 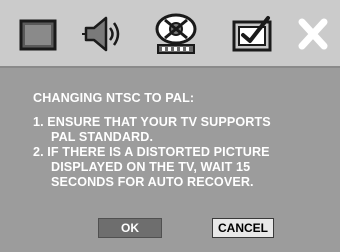 I want to click on instruction-line: 1. ENSURE THAT YOUR TV SUPPORTS, so click(x=152, y=122).